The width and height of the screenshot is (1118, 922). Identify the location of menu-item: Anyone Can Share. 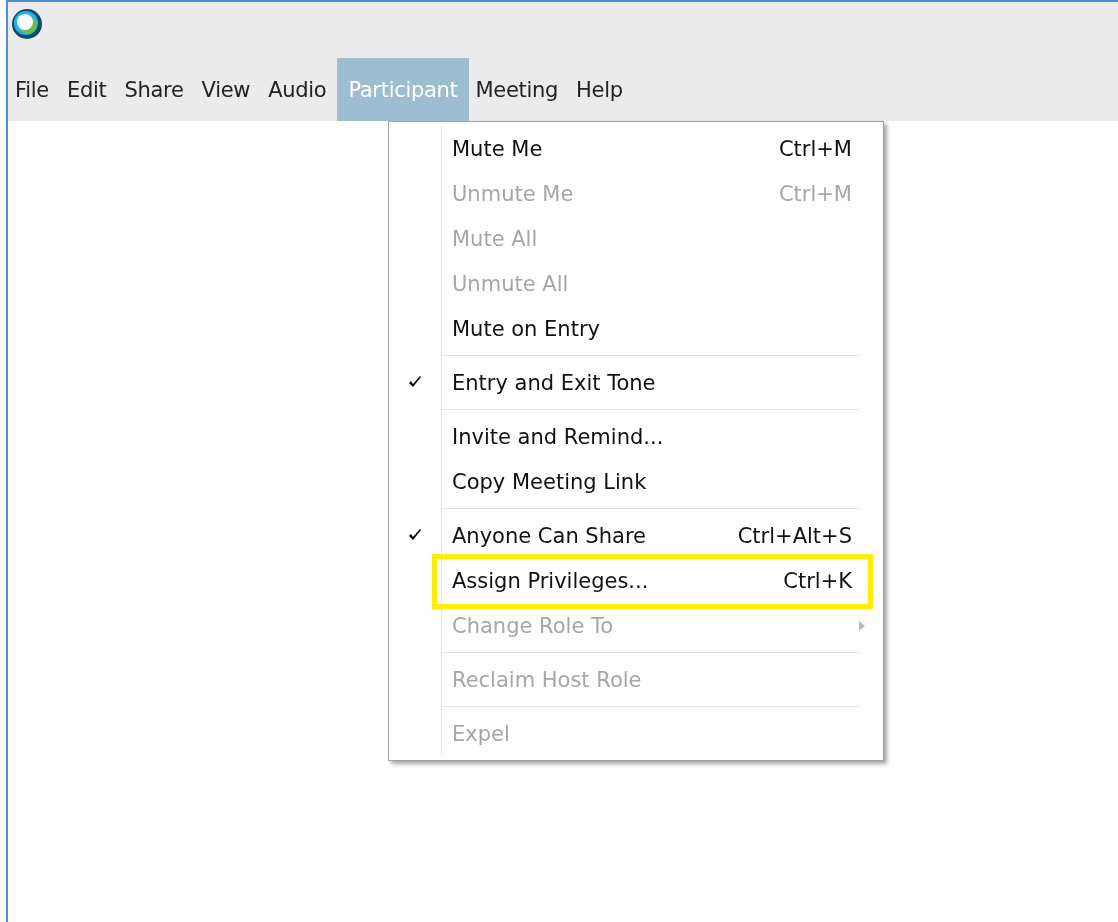
(549, 535).